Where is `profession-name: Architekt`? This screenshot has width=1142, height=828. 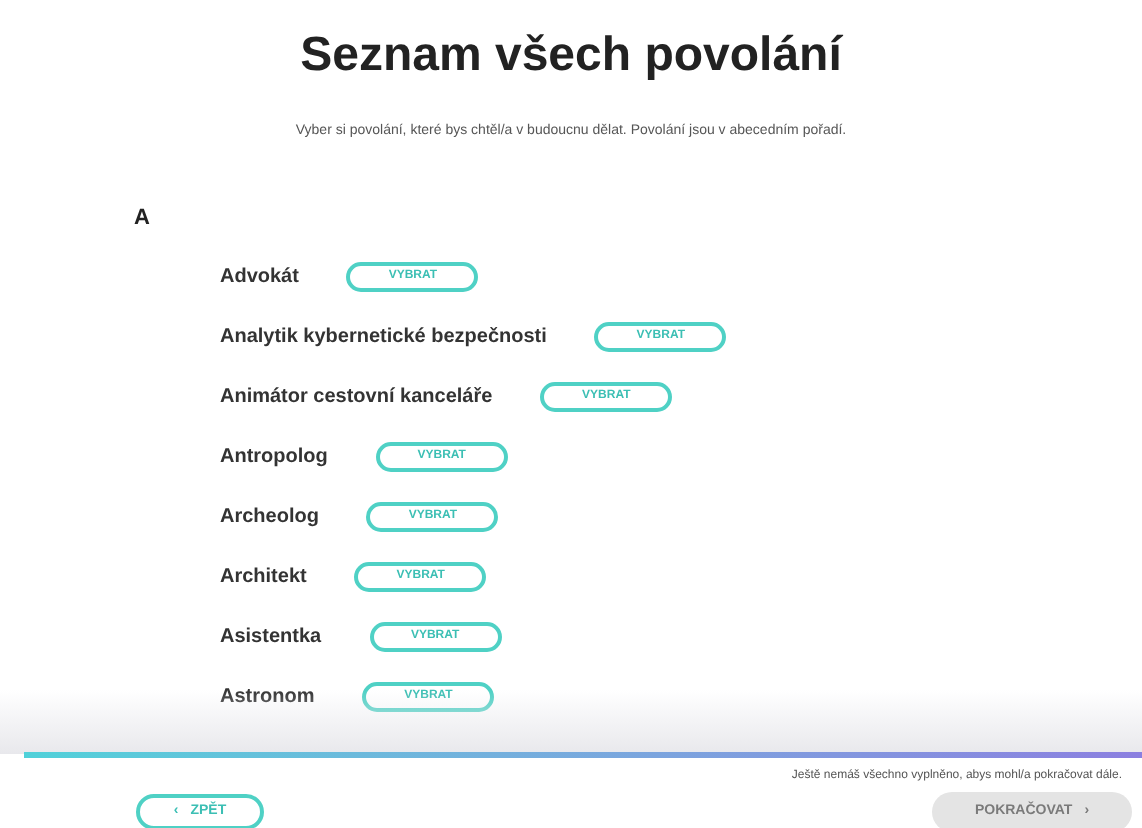 profession-name: Architekt is located at coordinates (263, 578).